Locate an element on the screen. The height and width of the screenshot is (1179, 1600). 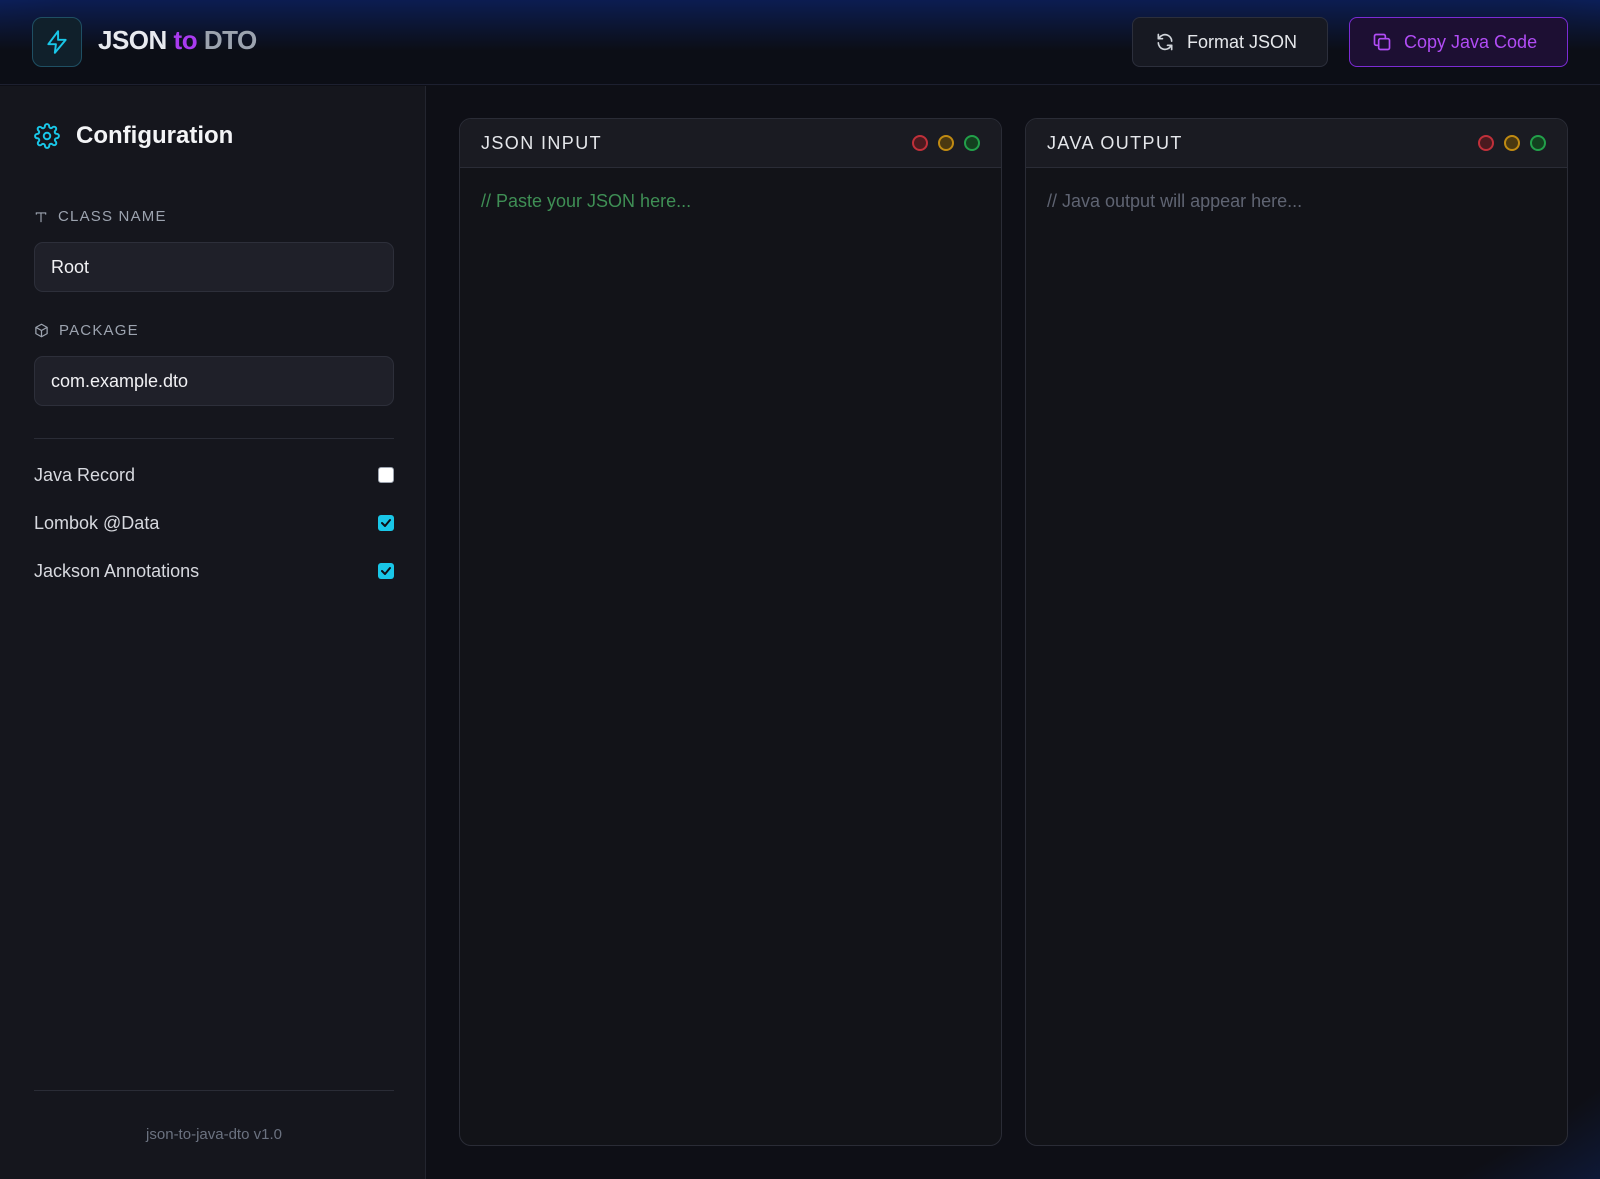
app-title-dto: DTO is located at coordinates (230, 40).